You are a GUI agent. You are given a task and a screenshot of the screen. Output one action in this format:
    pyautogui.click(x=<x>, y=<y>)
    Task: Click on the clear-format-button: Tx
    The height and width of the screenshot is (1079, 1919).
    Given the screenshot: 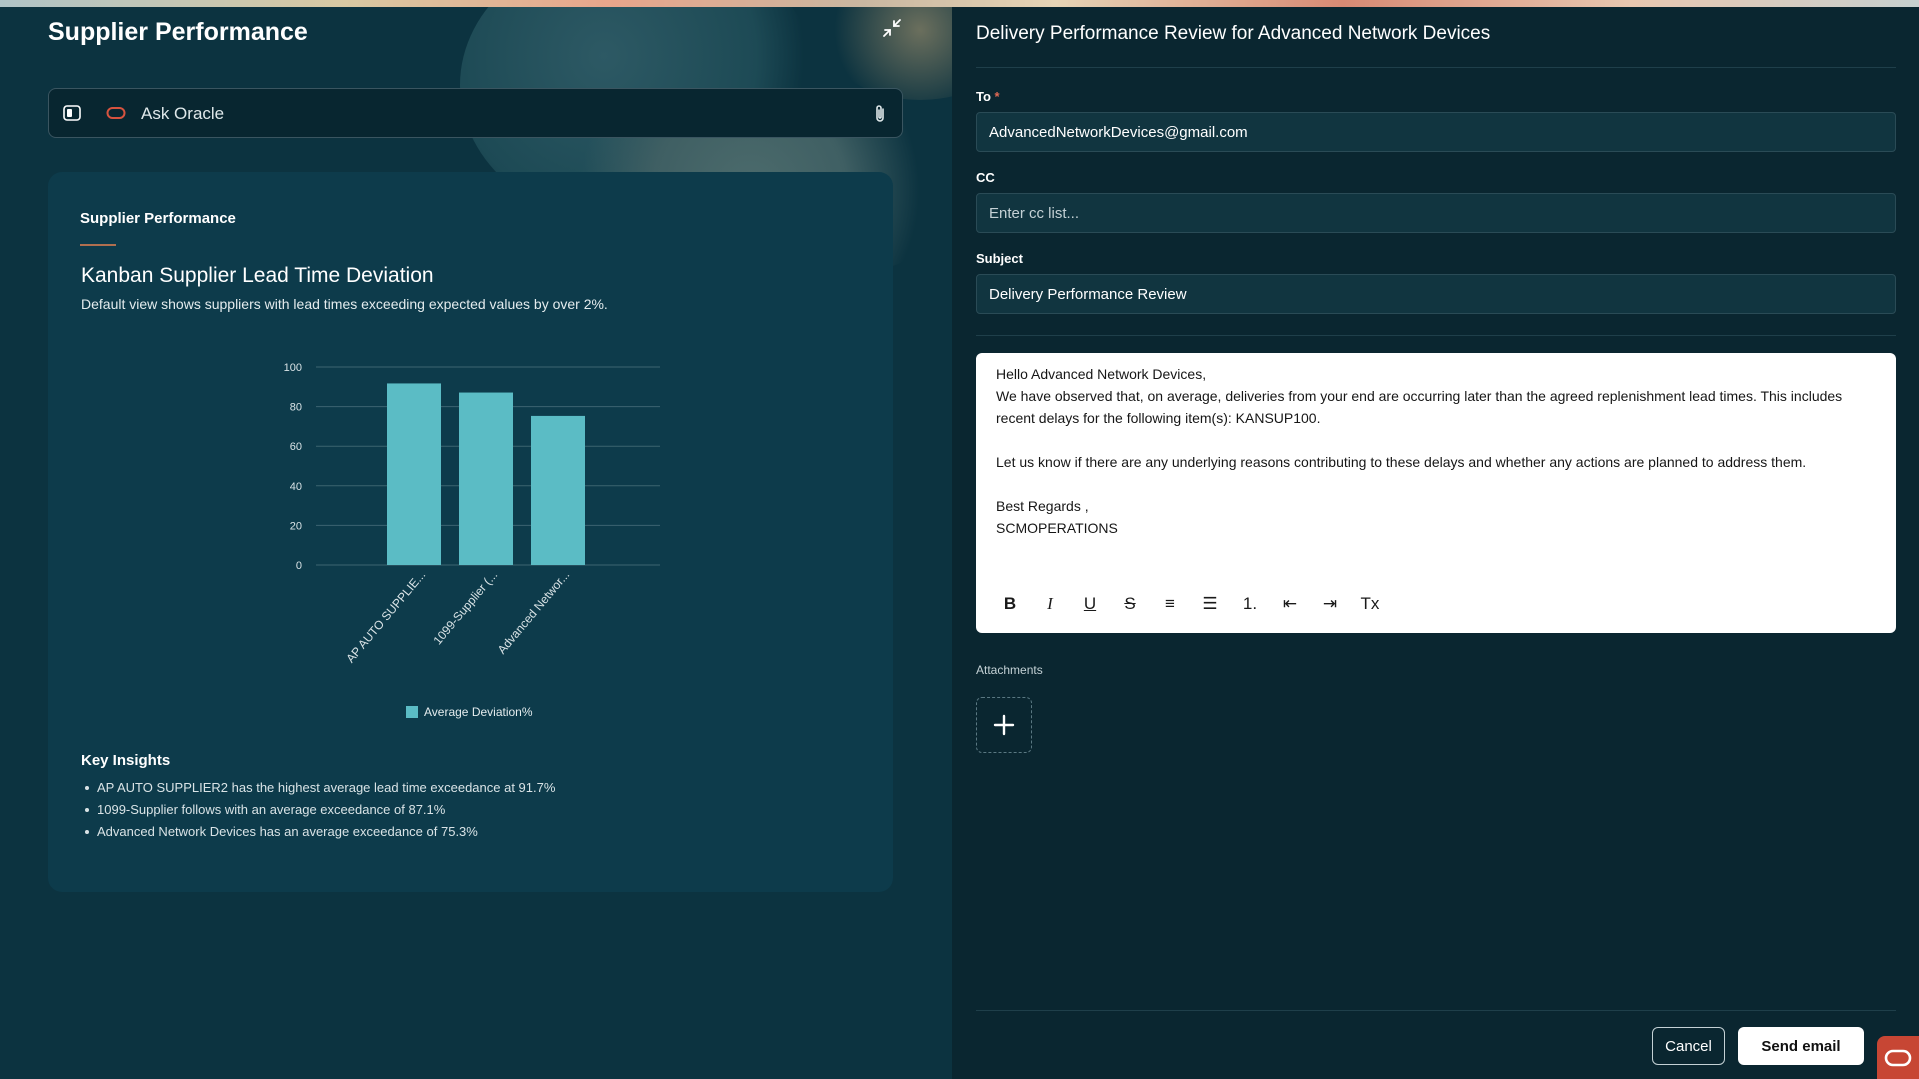 What is the action you would take?
    pyautogui.click(x=1370, y=604)
    